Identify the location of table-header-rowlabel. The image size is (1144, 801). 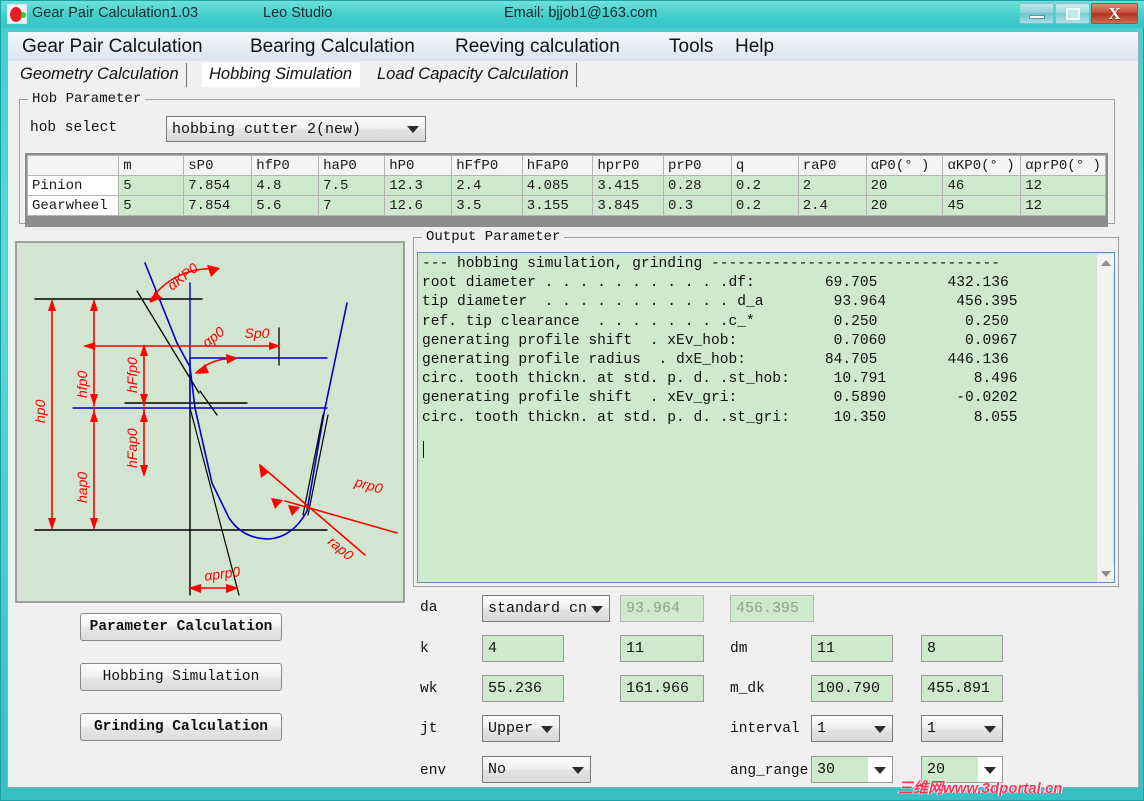
(73, 165).